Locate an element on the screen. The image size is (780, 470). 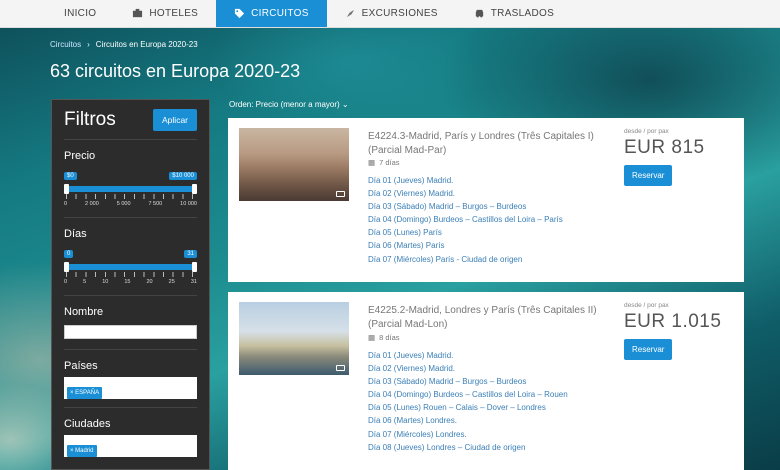
days-tick-label: 20 is located at coordinates (149, 282).